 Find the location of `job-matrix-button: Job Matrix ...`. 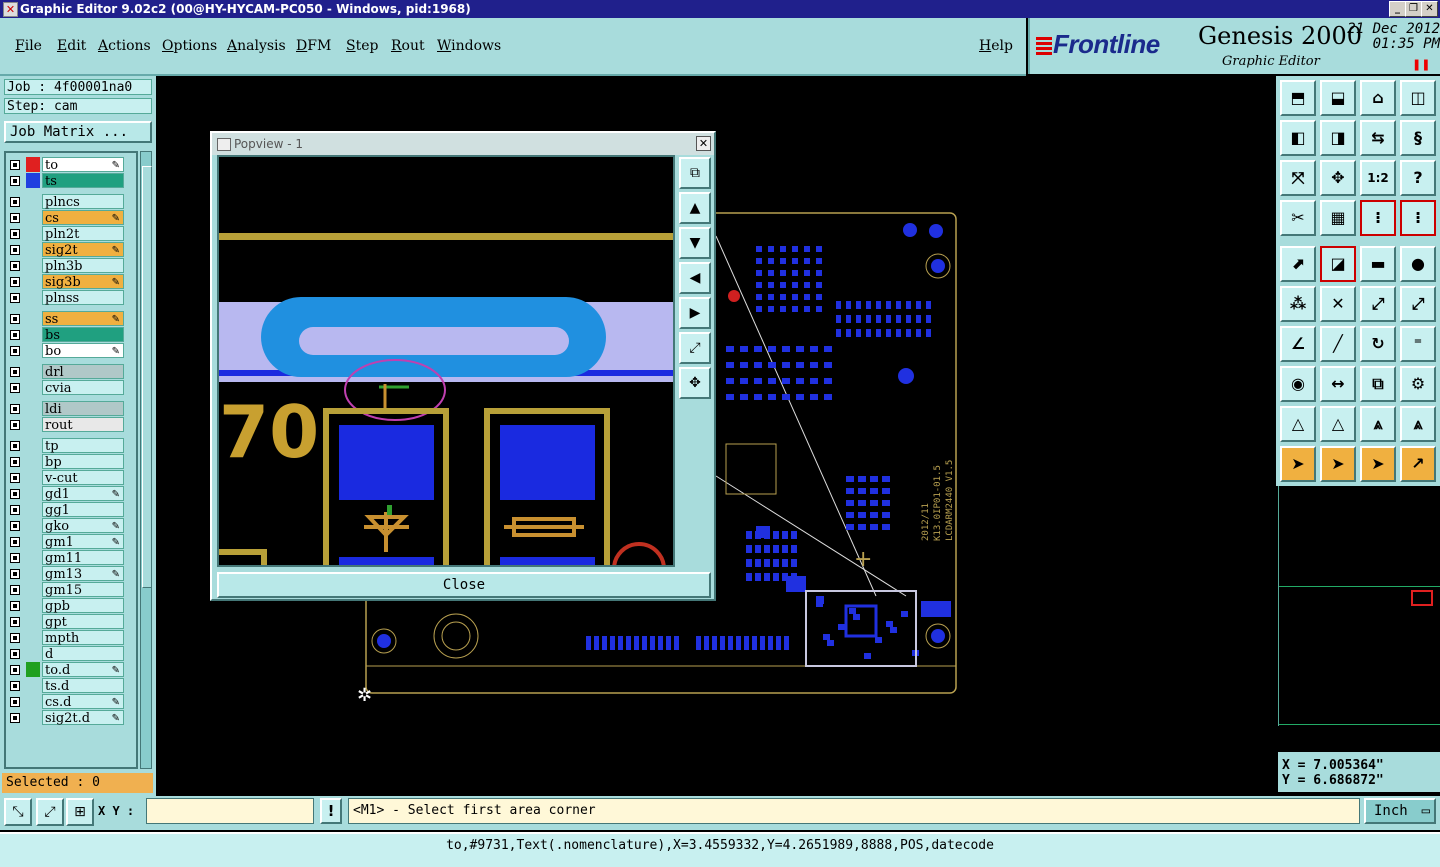

job-matrix-button: Job Matrix ... is located at coordinates (78, 132).